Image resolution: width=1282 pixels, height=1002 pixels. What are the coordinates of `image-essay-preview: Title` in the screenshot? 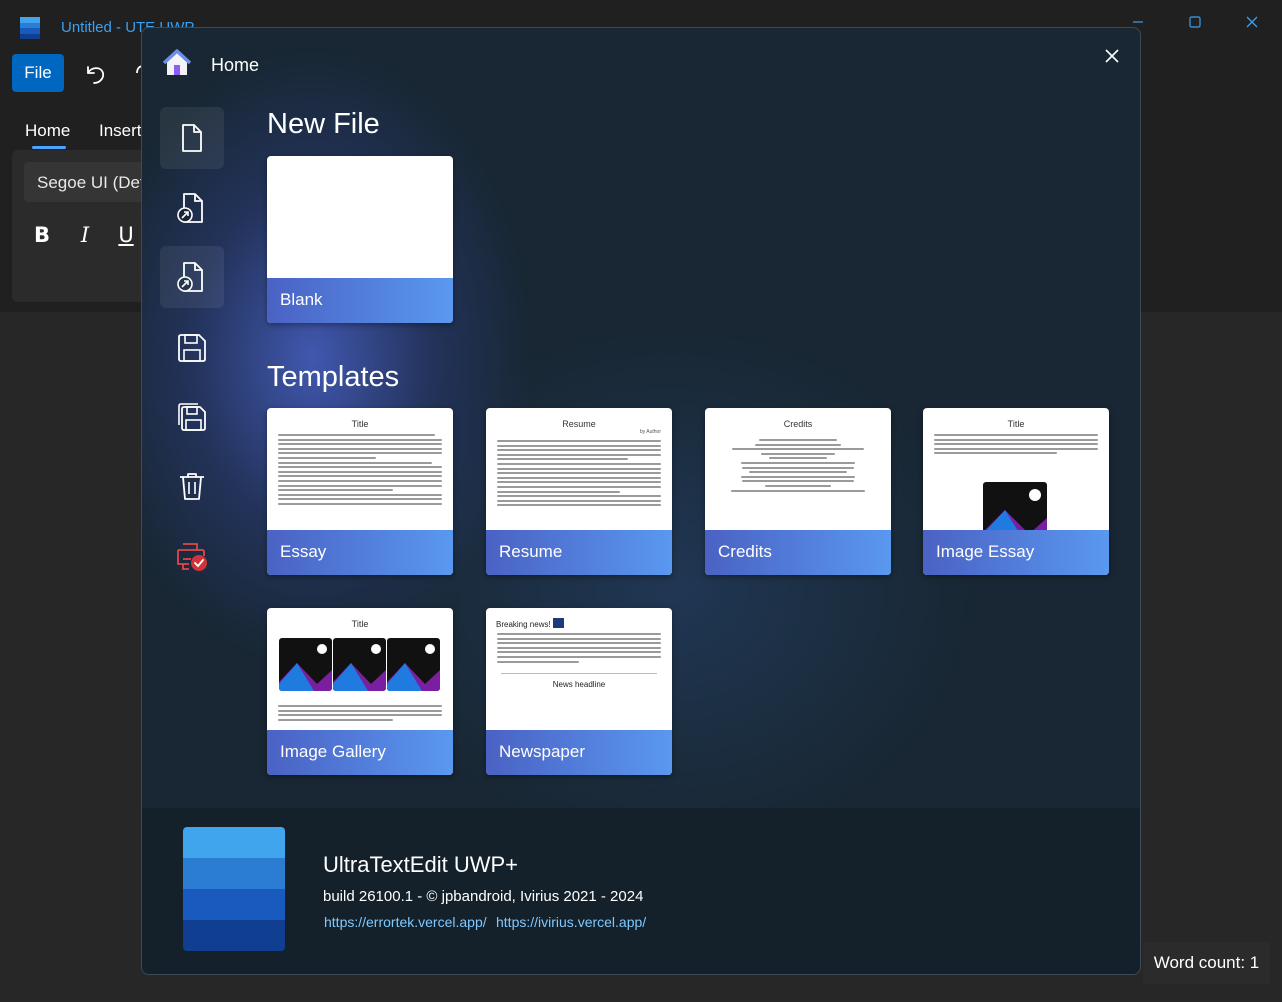 It's located at (1016, 469).